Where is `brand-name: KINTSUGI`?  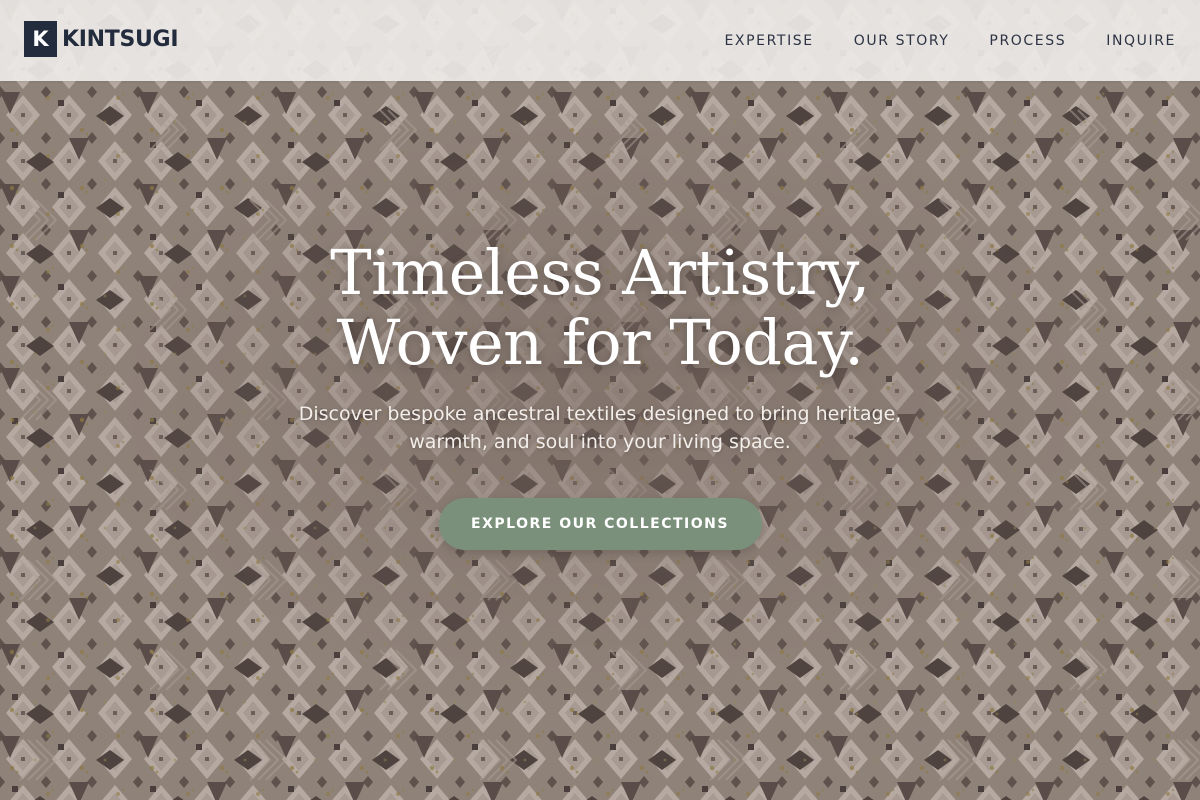
brand-name: KINTSUGI is located at coordinates (120, 39).